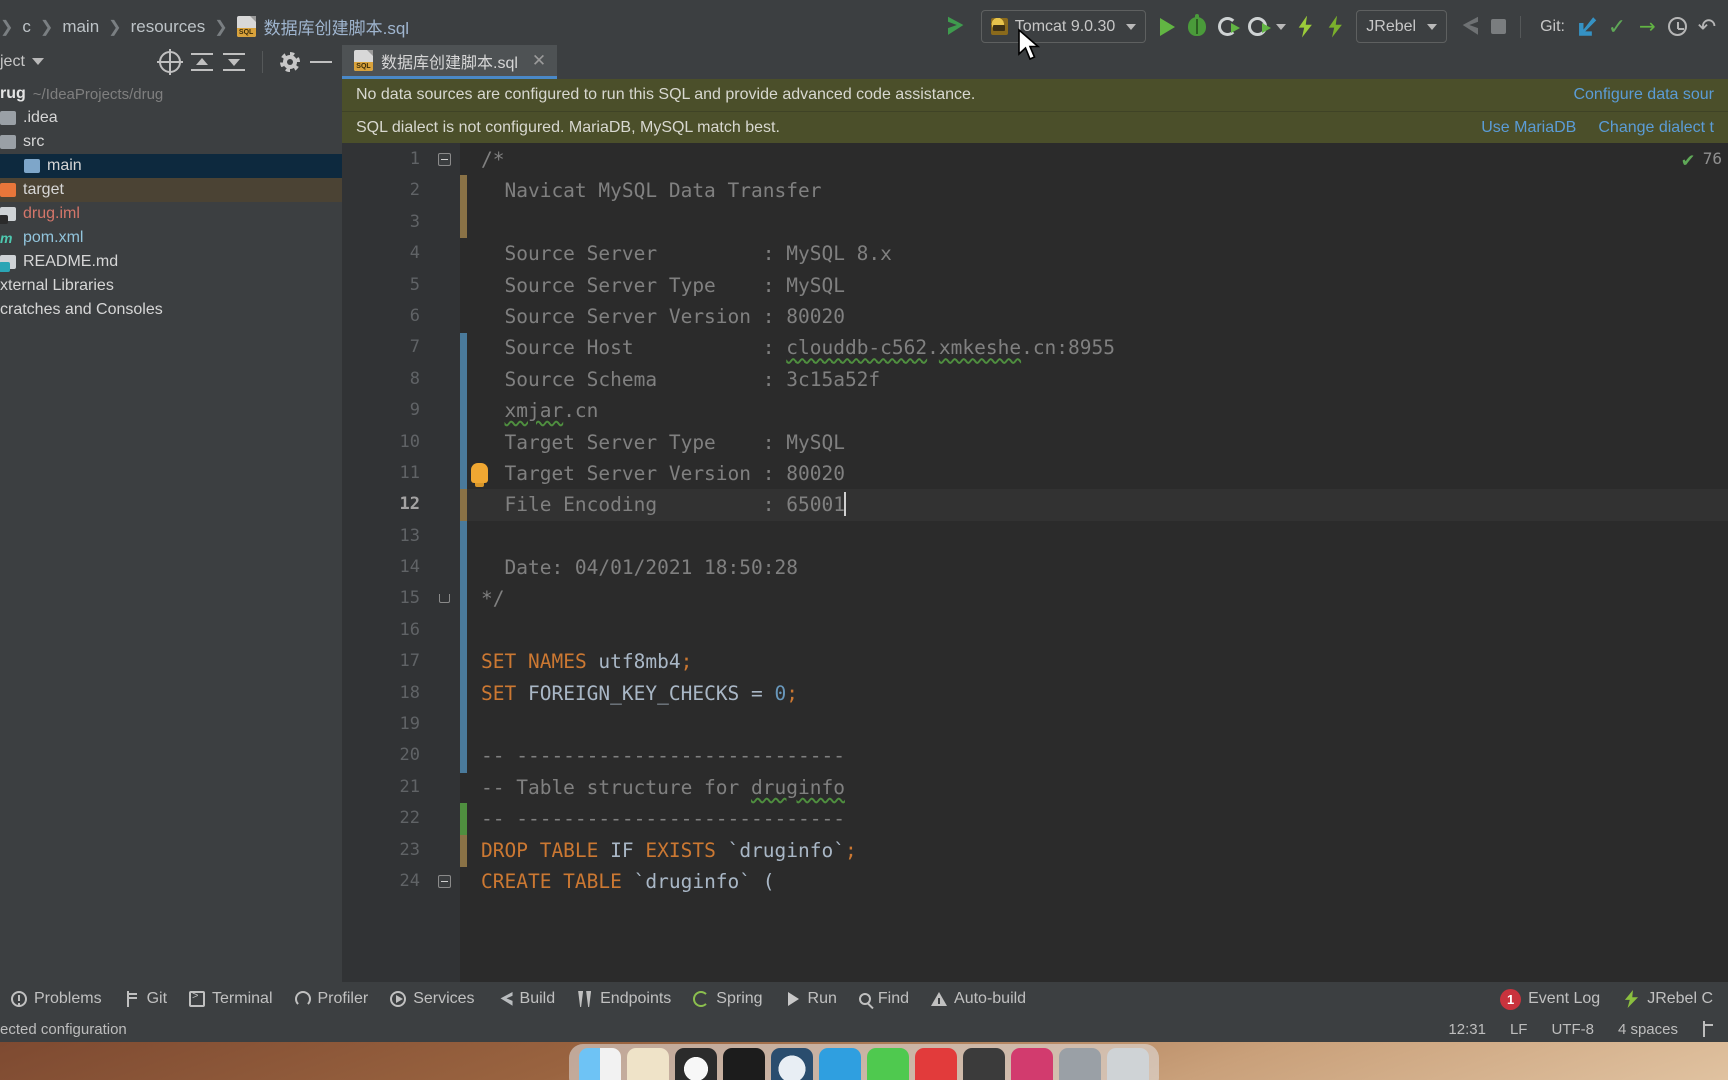 The width and height of the screenshot is (1728, 1080). Describe the element at coordinates (1709, 1029) in the screenshot. I see `git-branch-icon` at that location.